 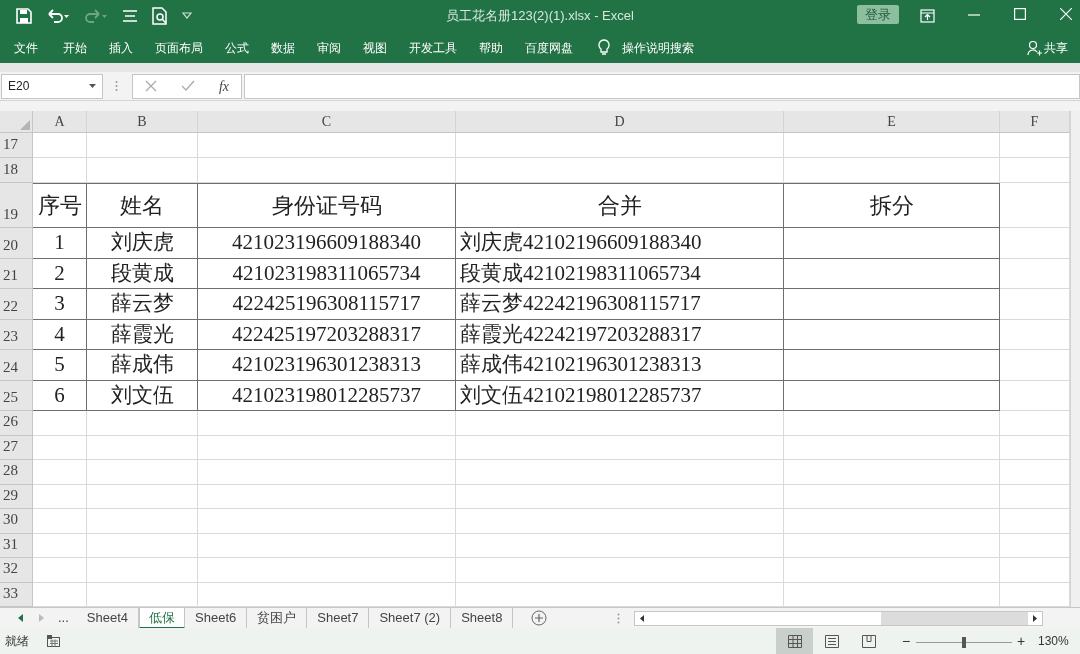 What do you see at coordinates (96, 16) in the screenshot?
I see `redo-icon` at bounding box center [96, 16].